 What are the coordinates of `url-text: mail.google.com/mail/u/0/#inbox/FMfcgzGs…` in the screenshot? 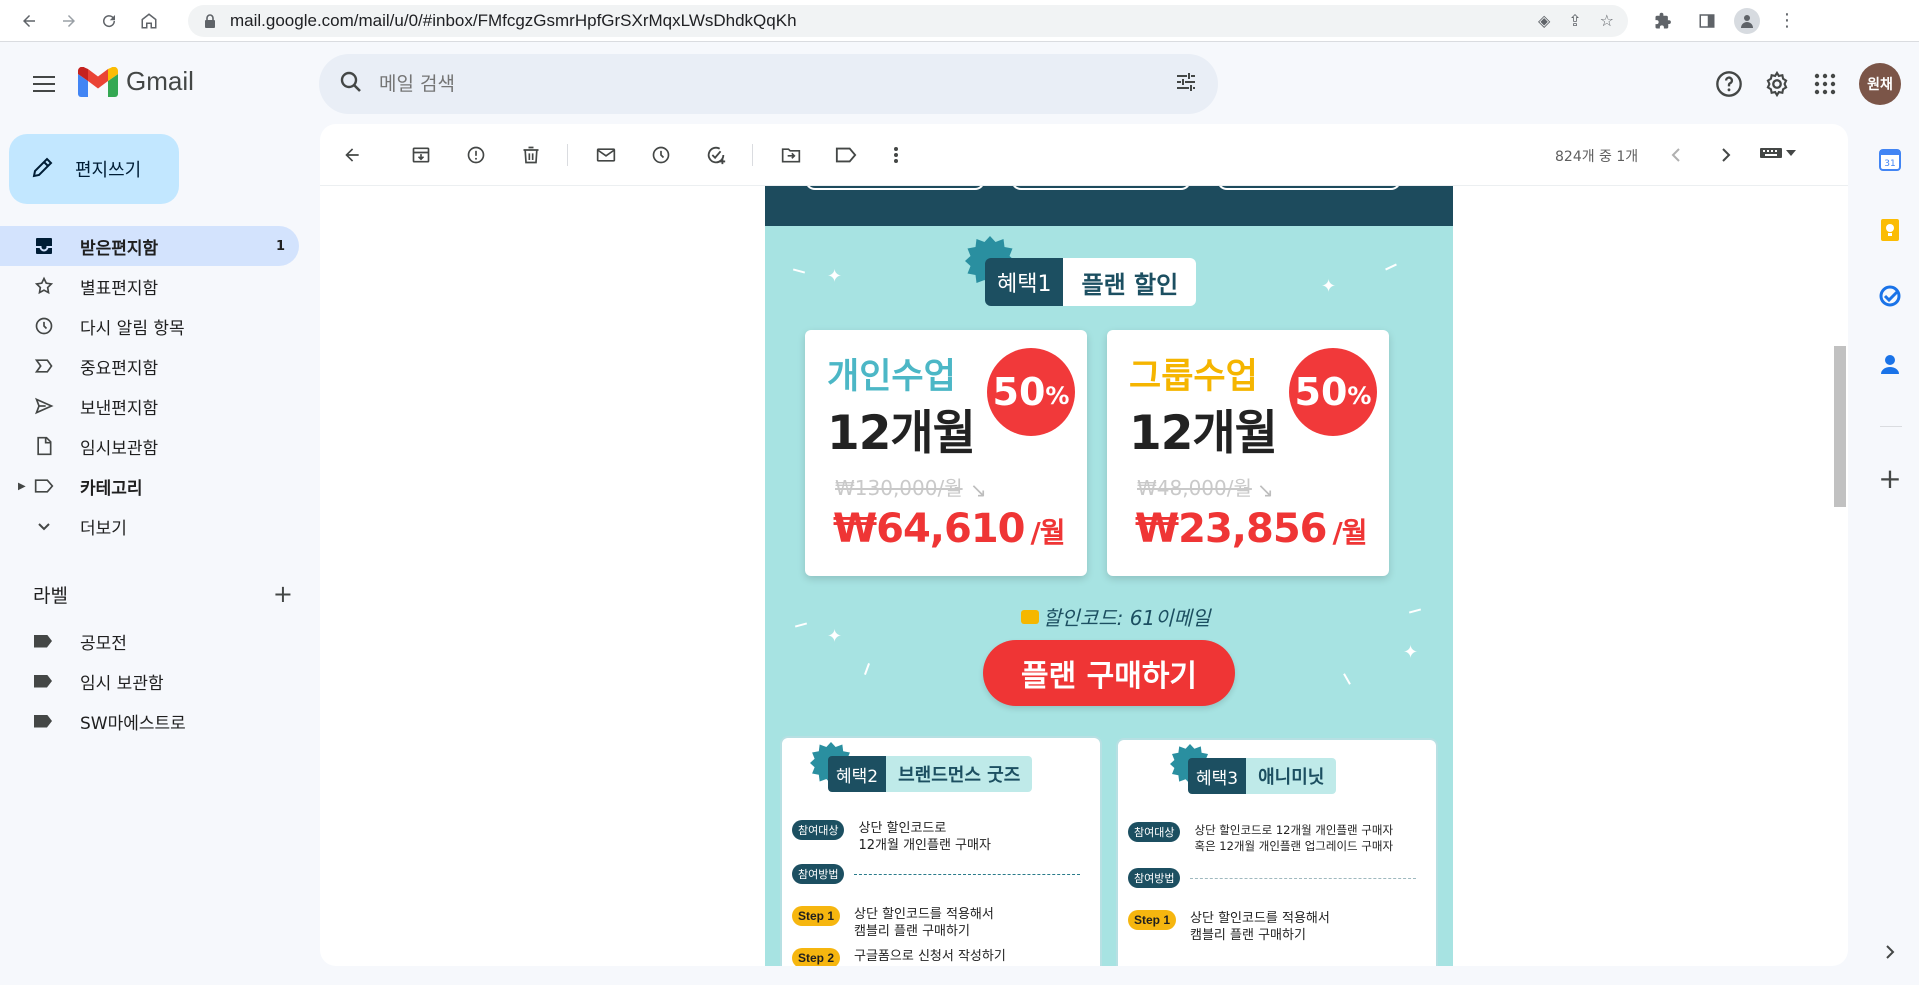 It's located at (884, 21).